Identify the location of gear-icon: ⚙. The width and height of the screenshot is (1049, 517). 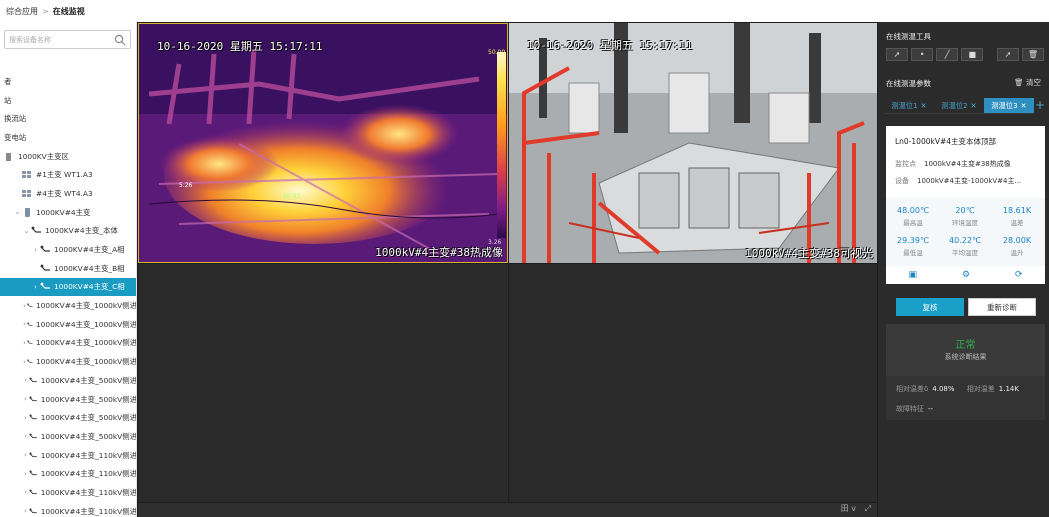
(966, 275).